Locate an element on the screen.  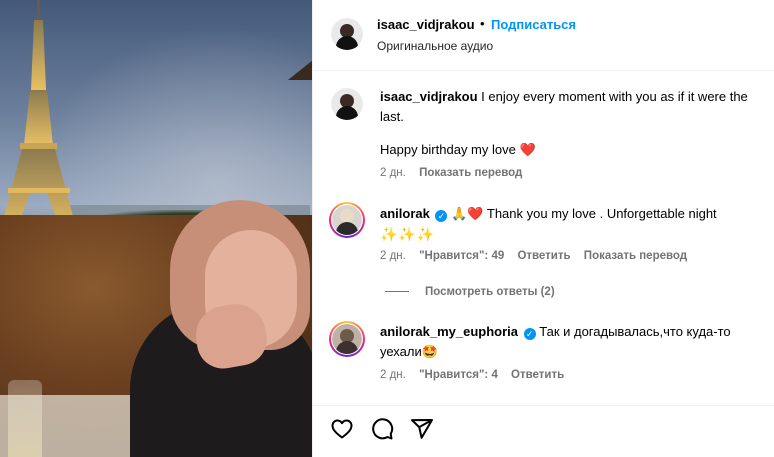
caption-birthday: Happy birthday my love ❤️ is located at coordinates (458, 150).